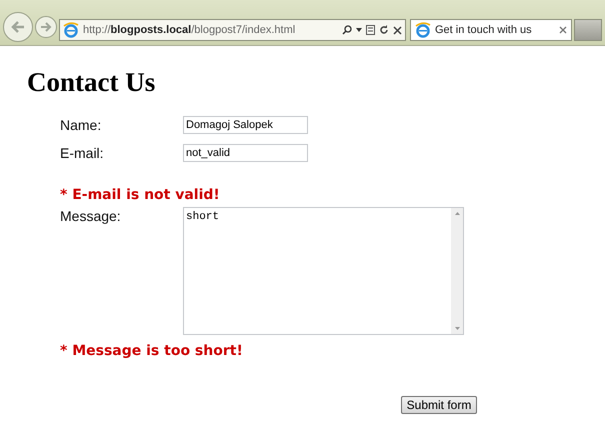 The width and height of the screenshot is (605, 427). Describe the element at coordinates (82, 153) in the screenshot. I see `field-label: E-mail:` at that location.